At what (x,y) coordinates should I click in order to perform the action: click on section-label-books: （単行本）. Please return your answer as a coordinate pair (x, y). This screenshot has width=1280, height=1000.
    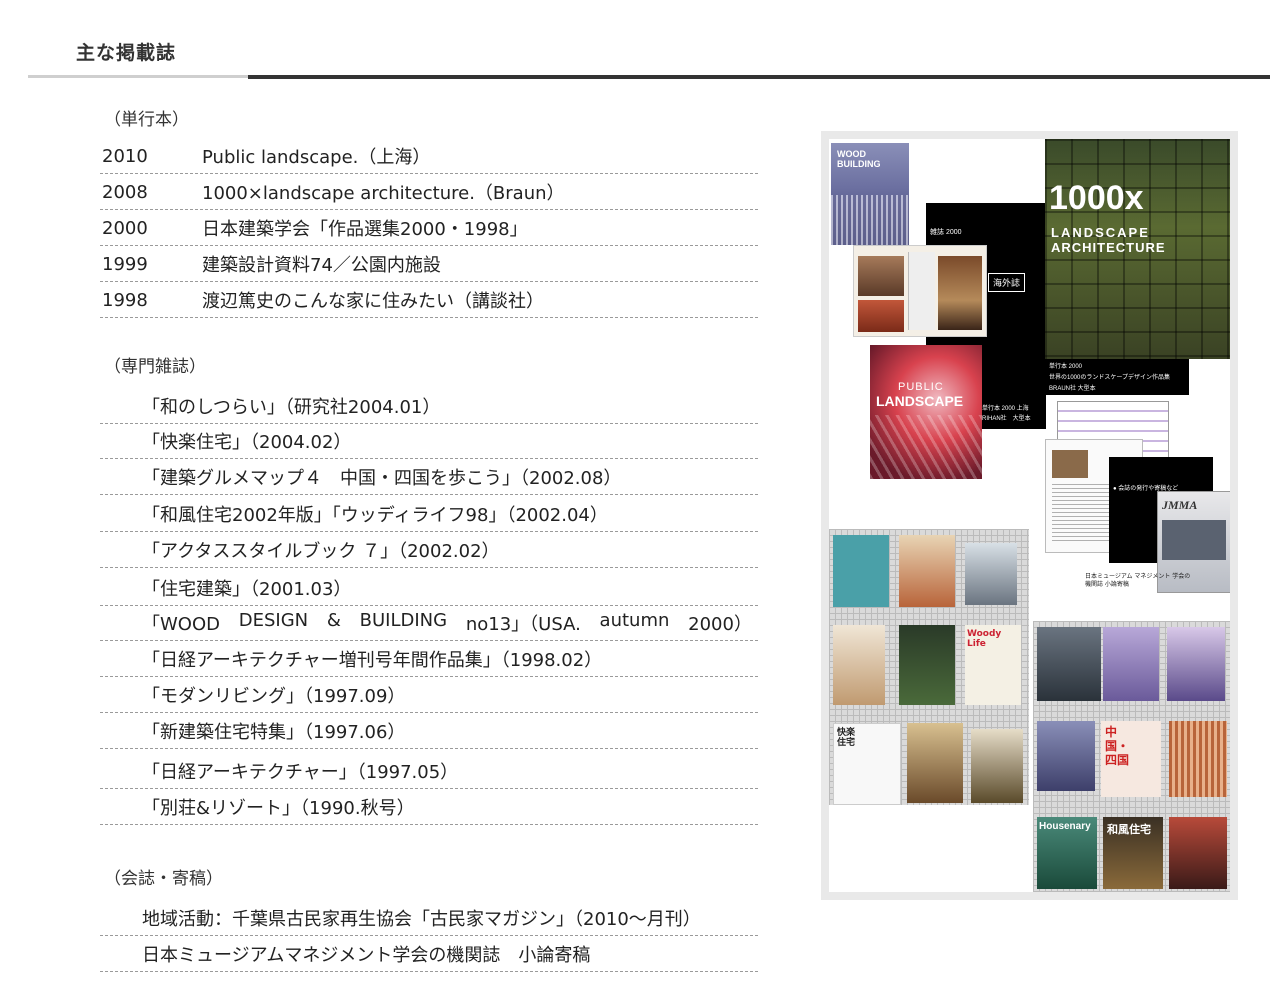
    Looking at the image, I should click on (146, 120).